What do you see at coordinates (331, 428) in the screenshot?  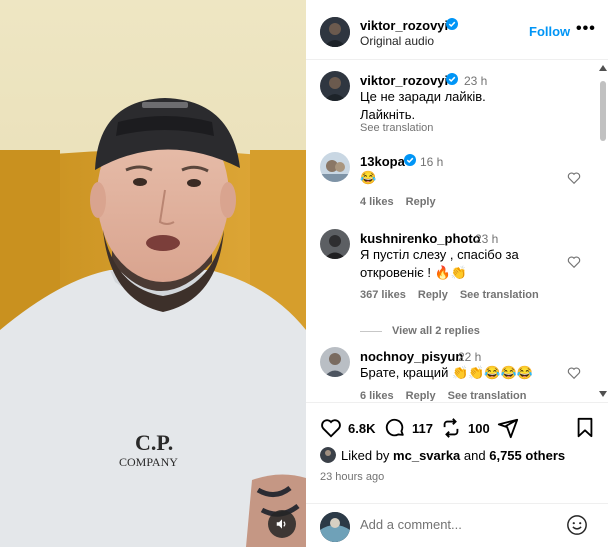 I see `heart-icon` at bounding box center [331, 428].